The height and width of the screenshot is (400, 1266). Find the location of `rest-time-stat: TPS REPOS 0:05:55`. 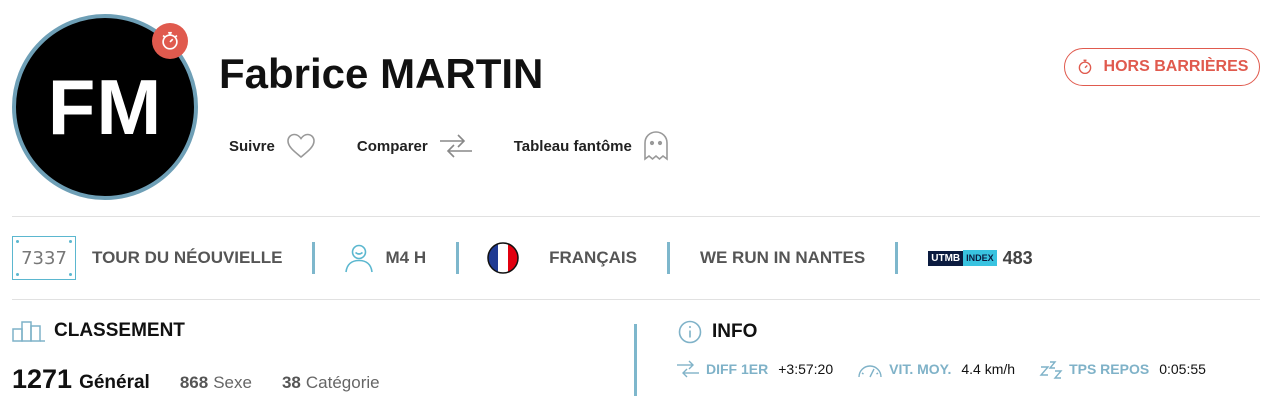

rest-time-stat: TPS REPOS 0:05:55 is located at coordinates (1122, 369).